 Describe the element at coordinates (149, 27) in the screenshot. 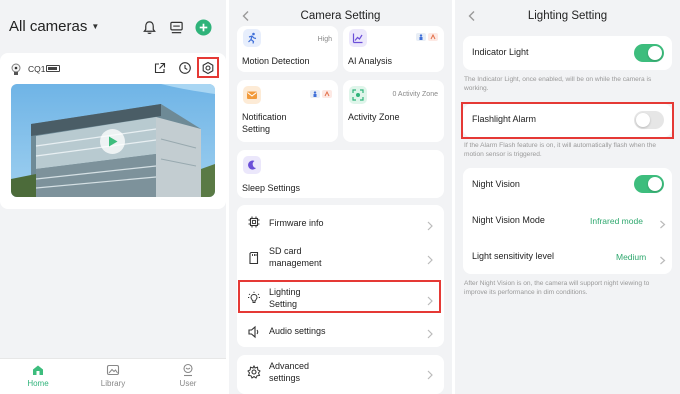

I see `bell-icon` at that location.